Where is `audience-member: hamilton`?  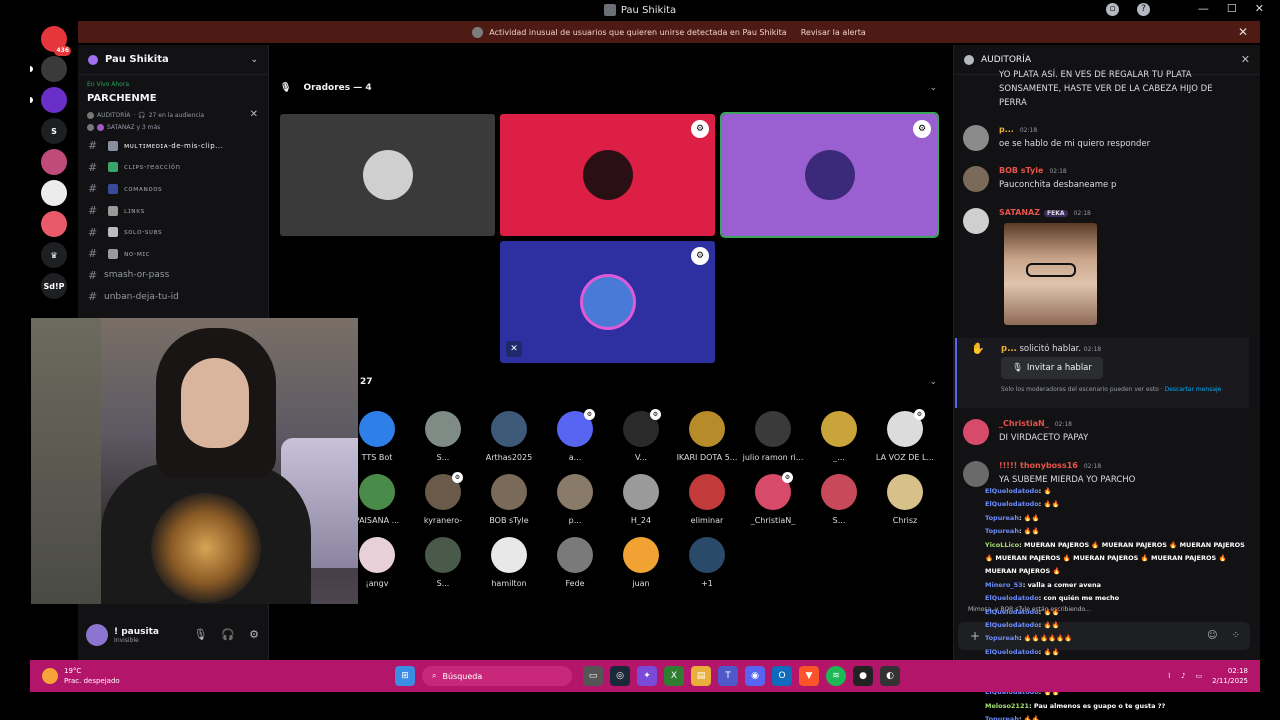 audience-member: hamilton is located at coordinates (509, 562).